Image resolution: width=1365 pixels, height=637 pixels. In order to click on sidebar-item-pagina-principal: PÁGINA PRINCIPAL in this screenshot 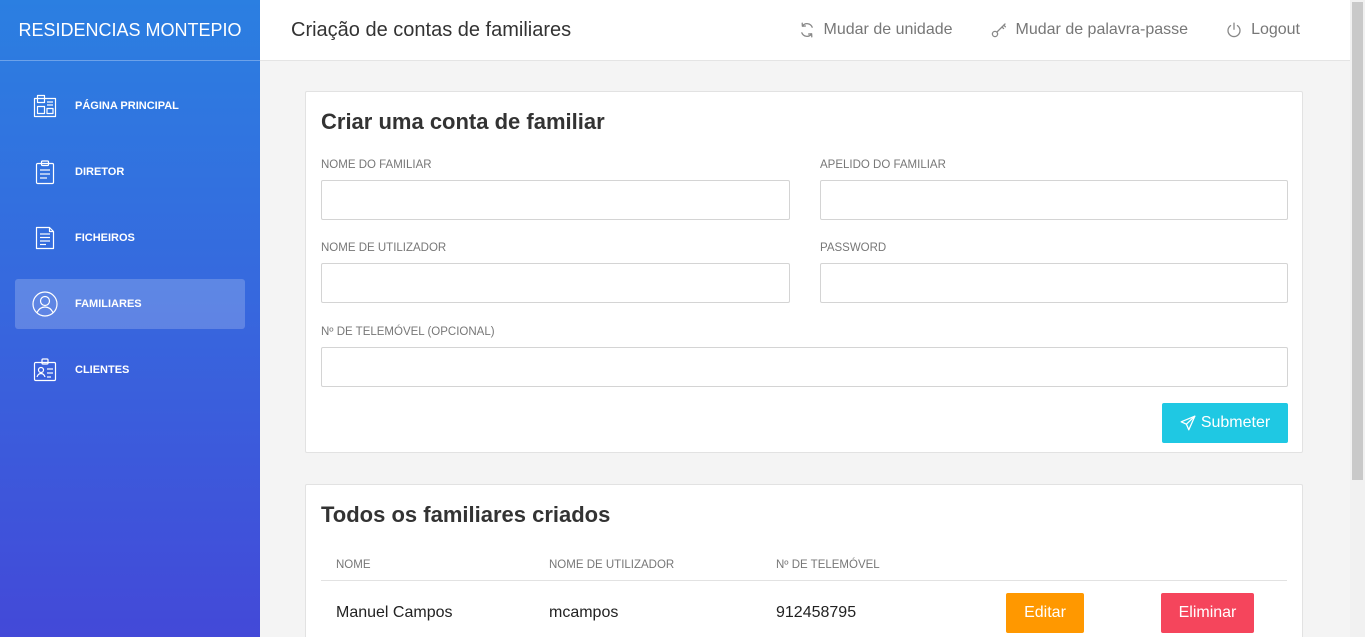, I will do `click(130, 106)`.